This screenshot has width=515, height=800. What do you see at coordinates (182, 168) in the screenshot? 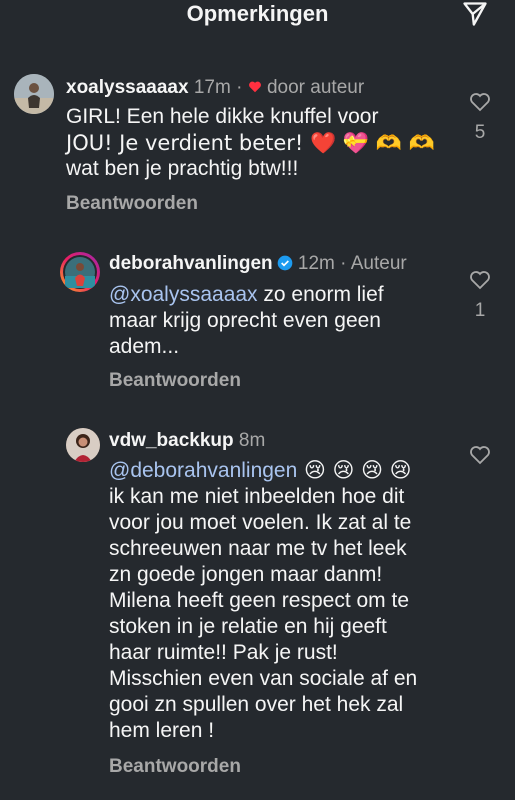
I see `comment-line: wat ben je prachtig btw!!!` at bounding box center [182, 168].